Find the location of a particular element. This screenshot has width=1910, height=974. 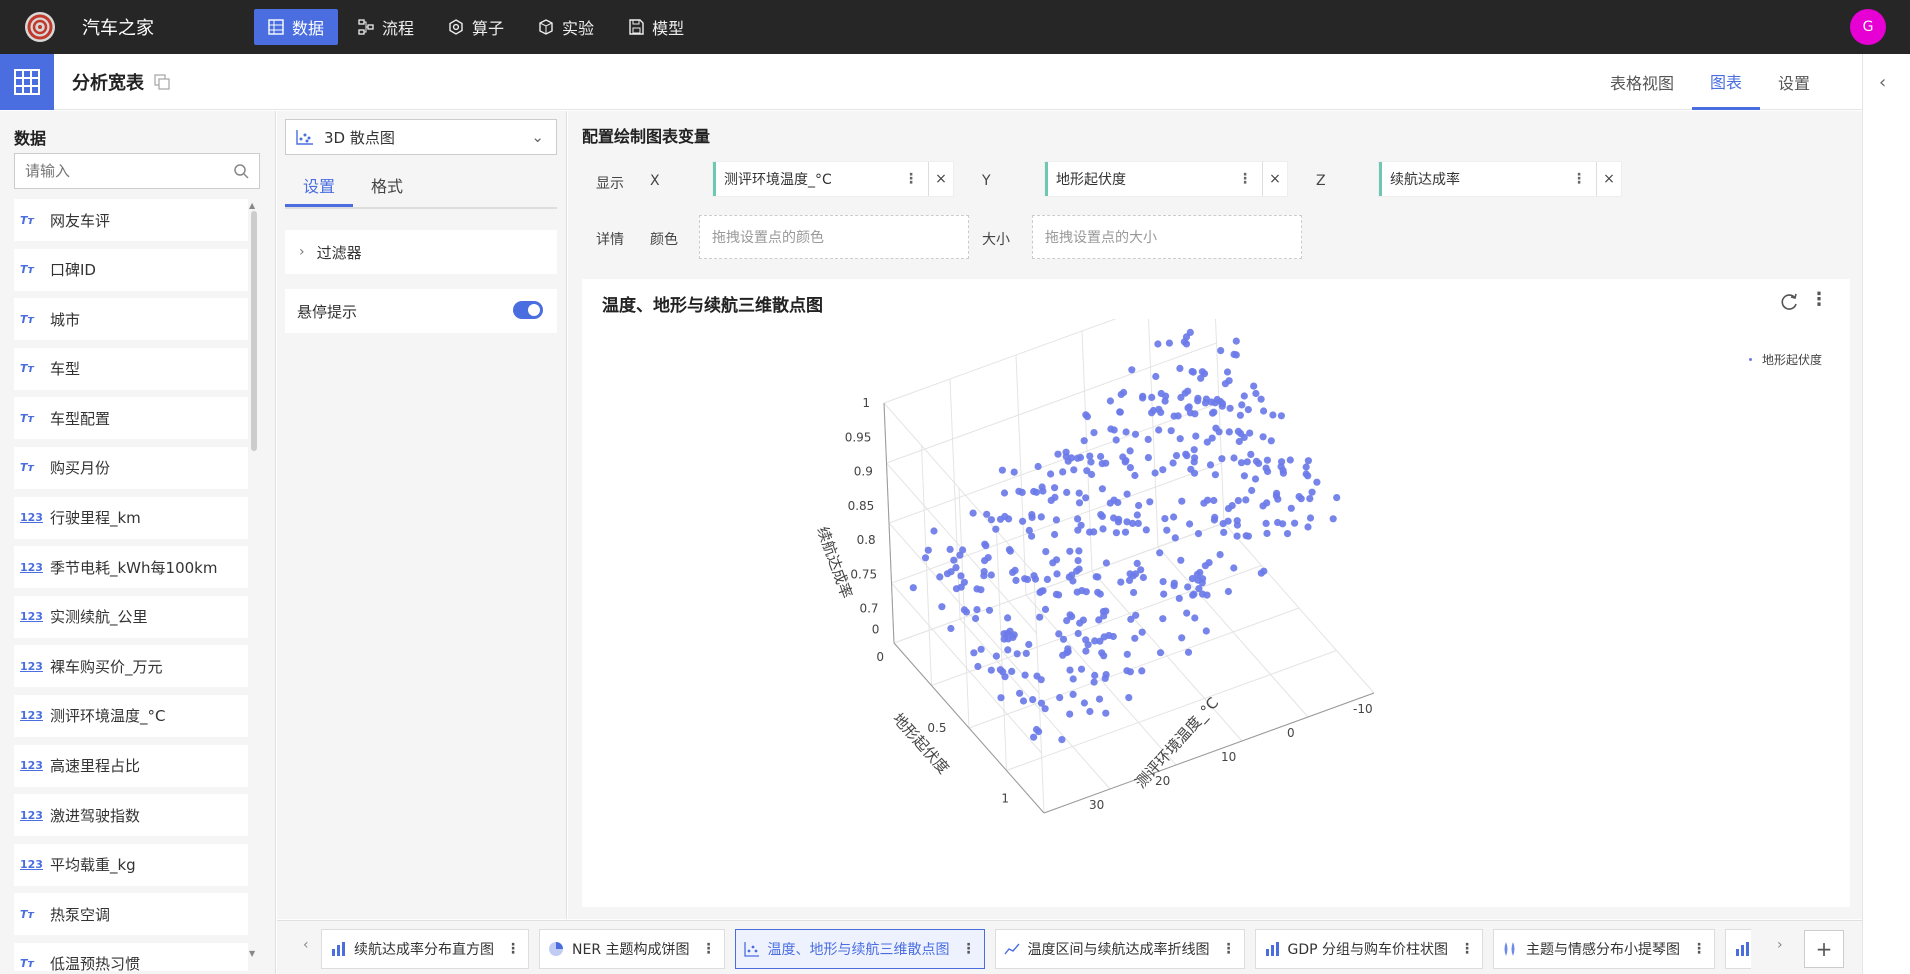

field-item: 123 激进驾驶指数 is located at coordinates (131, 815).